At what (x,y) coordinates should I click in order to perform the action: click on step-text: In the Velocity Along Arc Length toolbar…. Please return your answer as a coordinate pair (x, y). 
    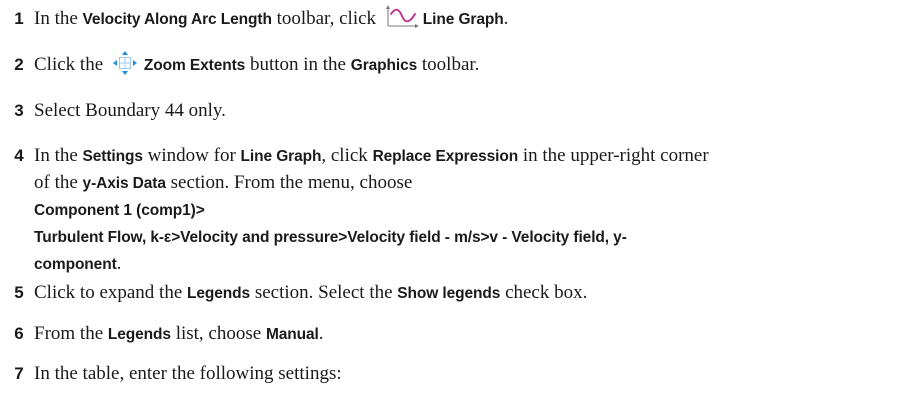
    Looking at the image, I should click on (470, 18).